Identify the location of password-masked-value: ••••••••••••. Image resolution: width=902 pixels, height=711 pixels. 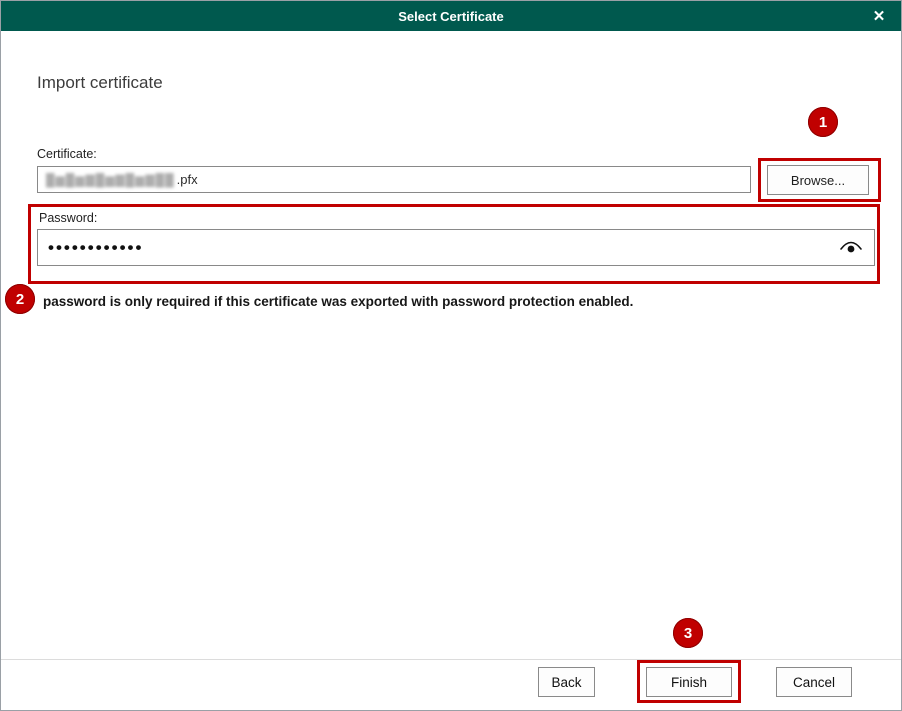
(96, 247).